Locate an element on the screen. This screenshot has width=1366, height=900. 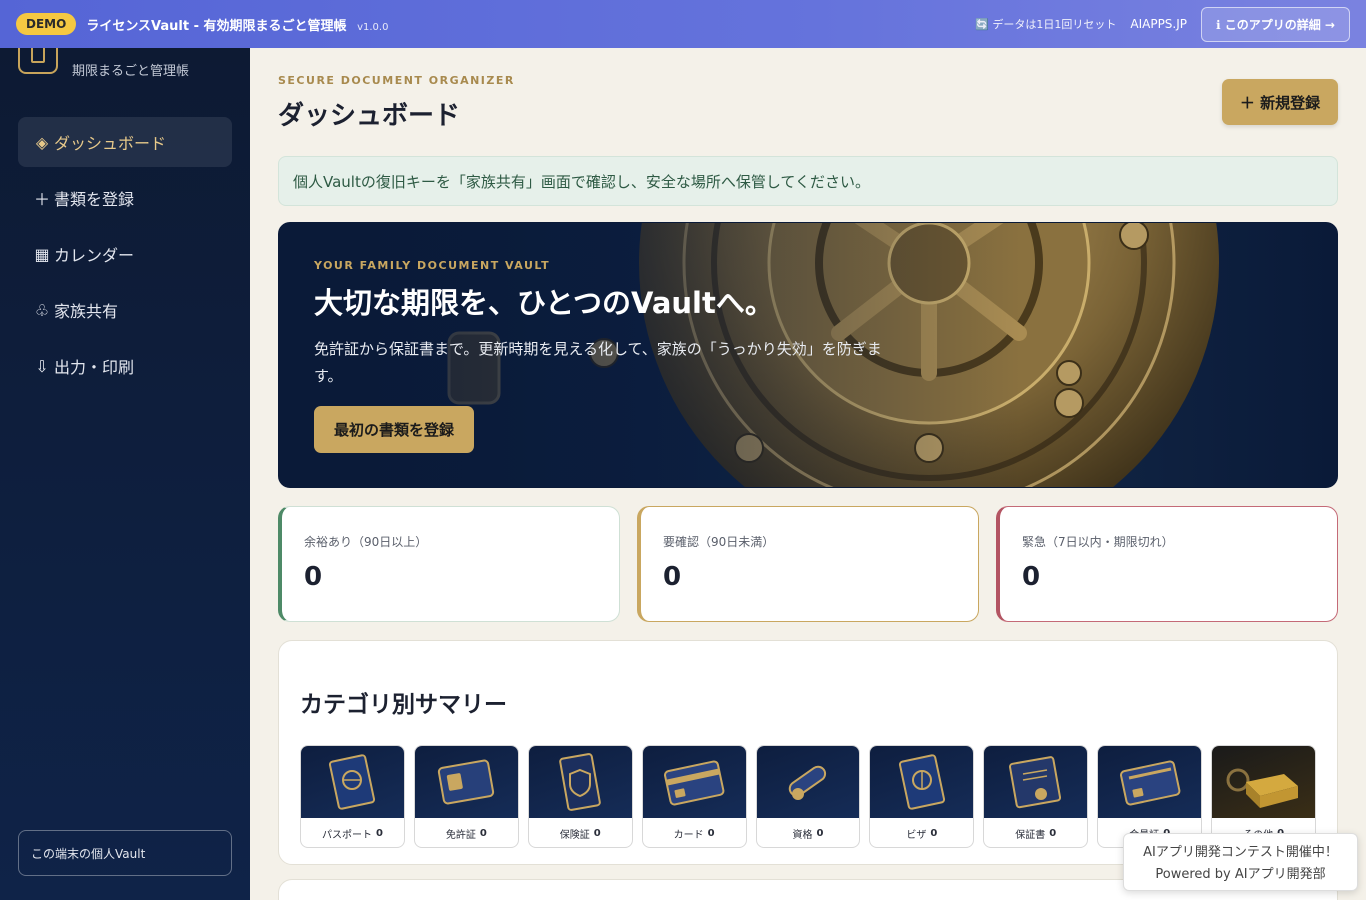
personal-vault-button: この端末の個人Vault is located at coordinates (125, 853).